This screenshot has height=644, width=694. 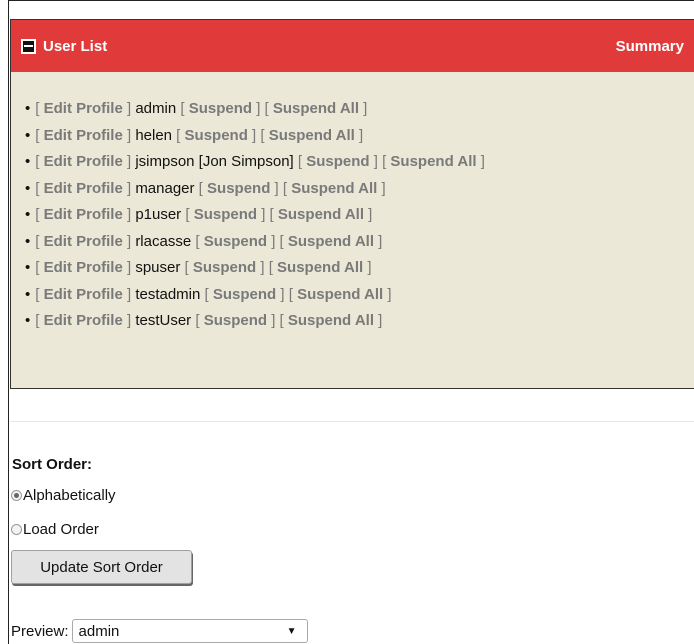 What do you see at coordinates (168, 294) in the screenshot?
I see `username: testadmin` at bounding box center [168, 294].